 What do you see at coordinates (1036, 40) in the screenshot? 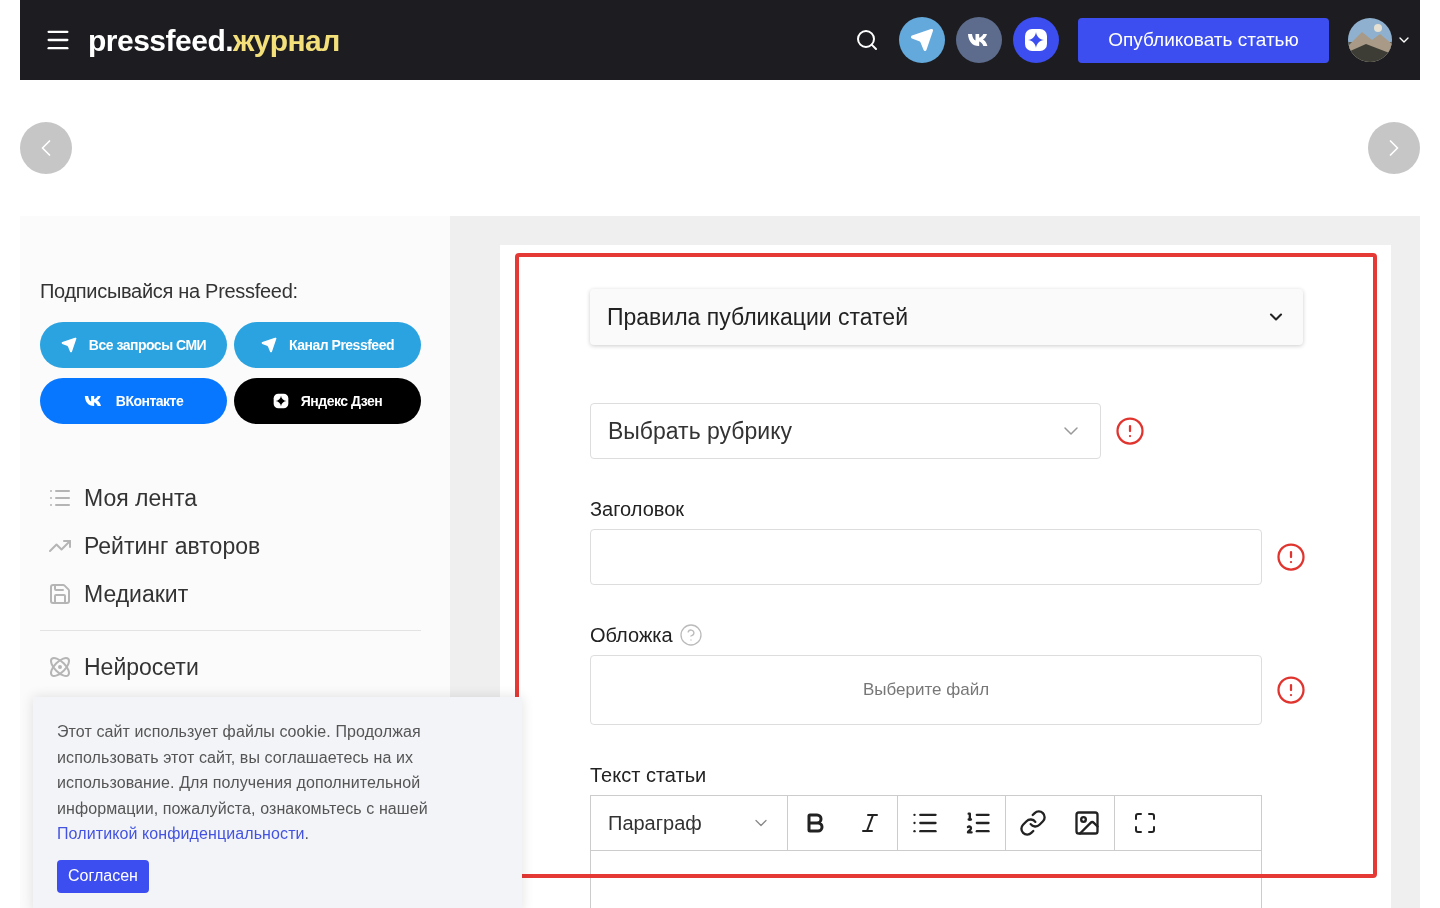
I see `zen-button` at bounding box center [1036, 40].